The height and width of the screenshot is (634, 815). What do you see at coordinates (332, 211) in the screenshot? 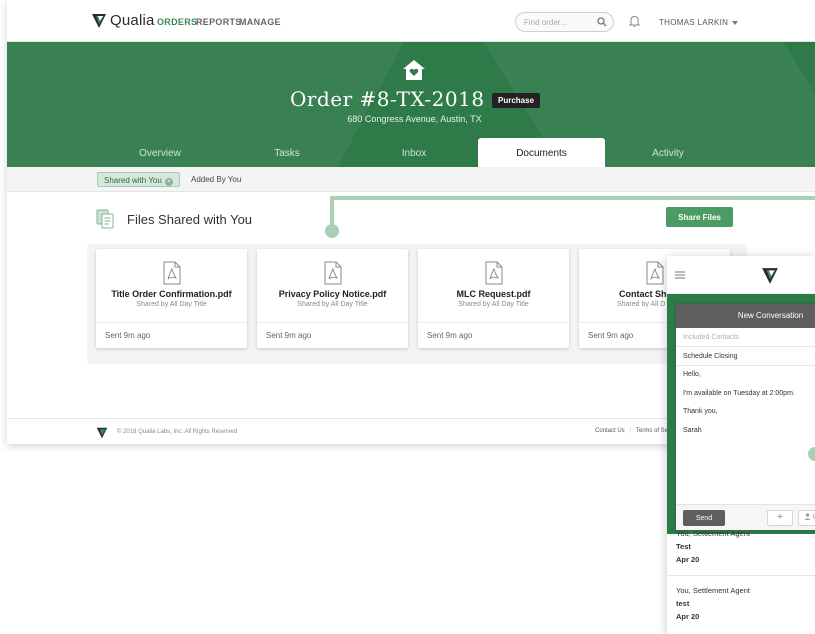
I see `connector-line-vertical` at bounding box center [332, 211].